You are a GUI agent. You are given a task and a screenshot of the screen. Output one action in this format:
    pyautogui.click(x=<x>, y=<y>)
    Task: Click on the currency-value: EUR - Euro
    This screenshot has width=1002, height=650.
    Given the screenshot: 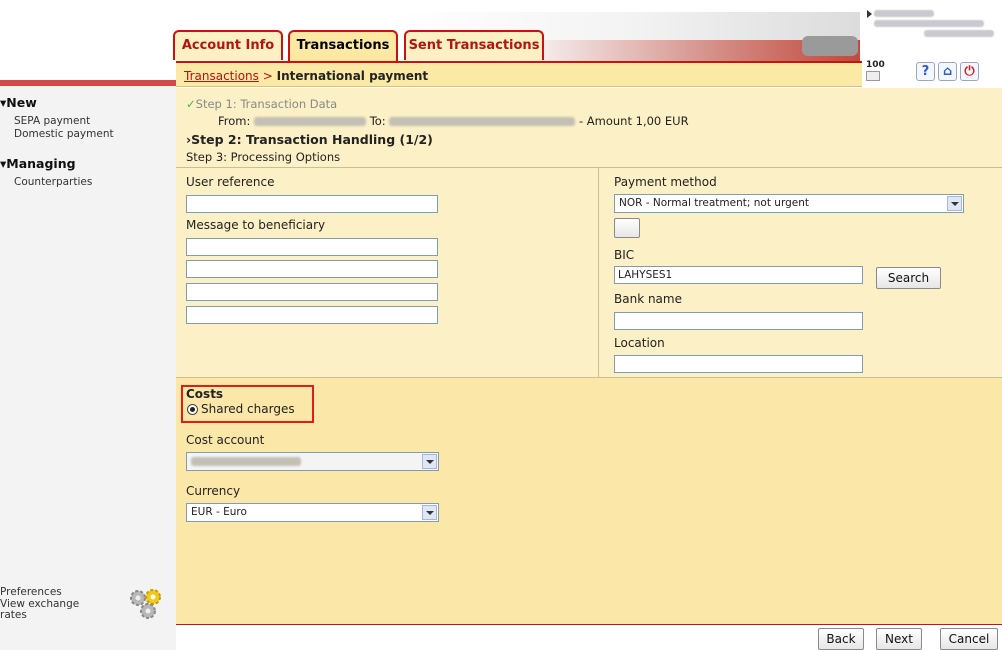 What is the action you would take?
    pyautogui.click(x=219, y=512)
    